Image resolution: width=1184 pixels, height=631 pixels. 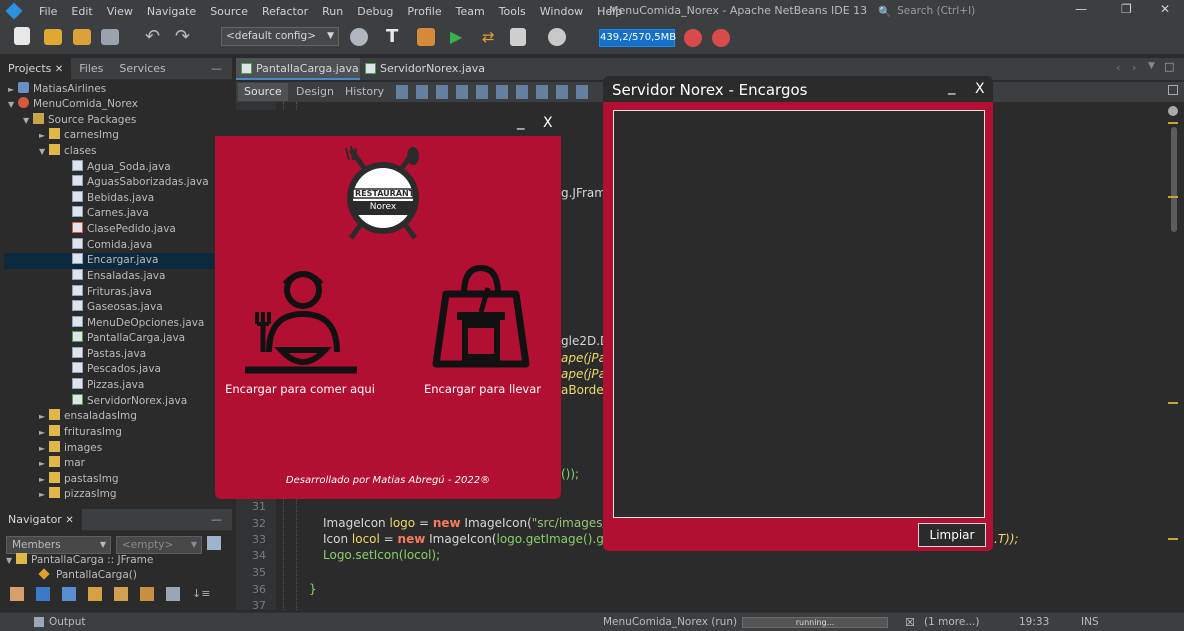 What do you see at coordinates (492, 37) in the screenshot?
I see `debug-icon: ⇄` at bounding box center [492, 37].